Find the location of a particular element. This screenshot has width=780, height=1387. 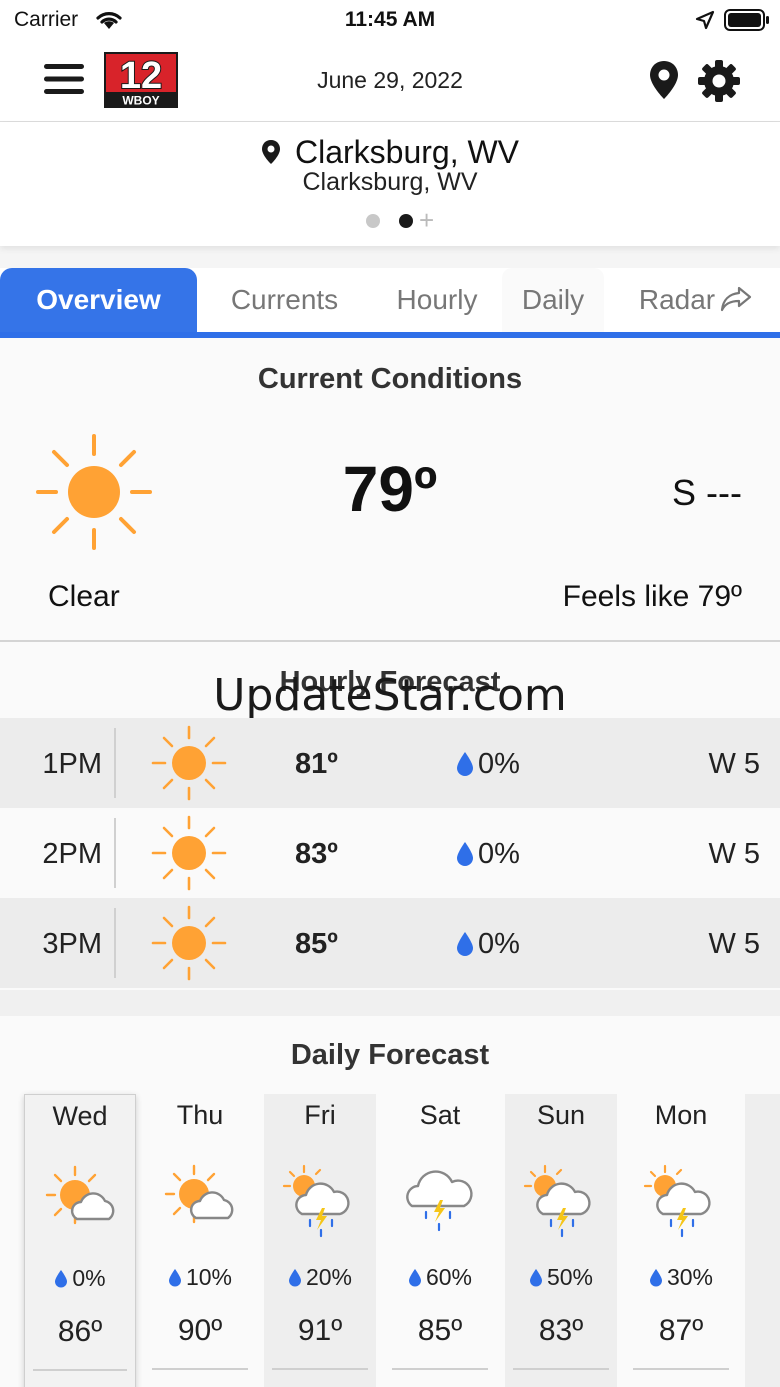

status-time: 11:45 AM is located at coordinates (390, 19).